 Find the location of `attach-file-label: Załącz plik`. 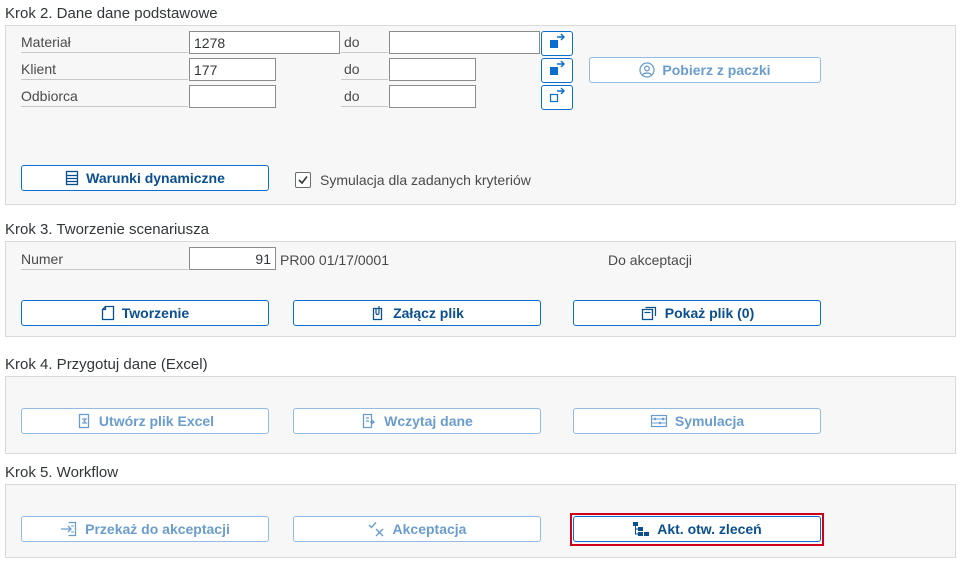

attach-file-label: Załącz plik is located at coordinates (428, 313).